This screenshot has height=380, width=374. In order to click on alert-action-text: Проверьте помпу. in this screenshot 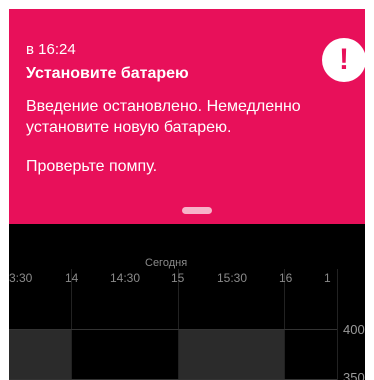, I will do `click(92, 166)`.